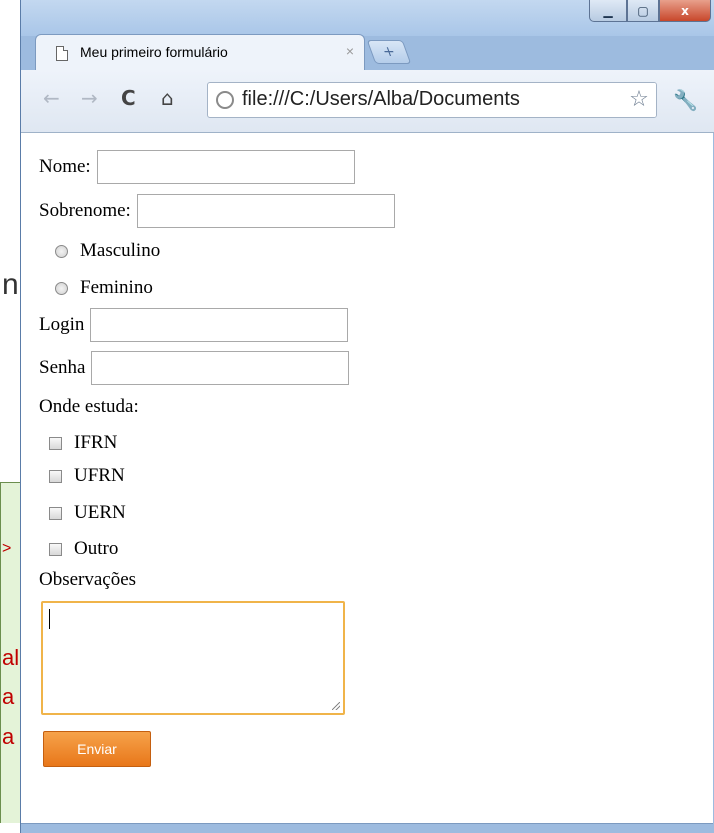 The width and height of the screenshot is (714, 833). I want to click on maximize-icon: ▢, so click(643, 10).